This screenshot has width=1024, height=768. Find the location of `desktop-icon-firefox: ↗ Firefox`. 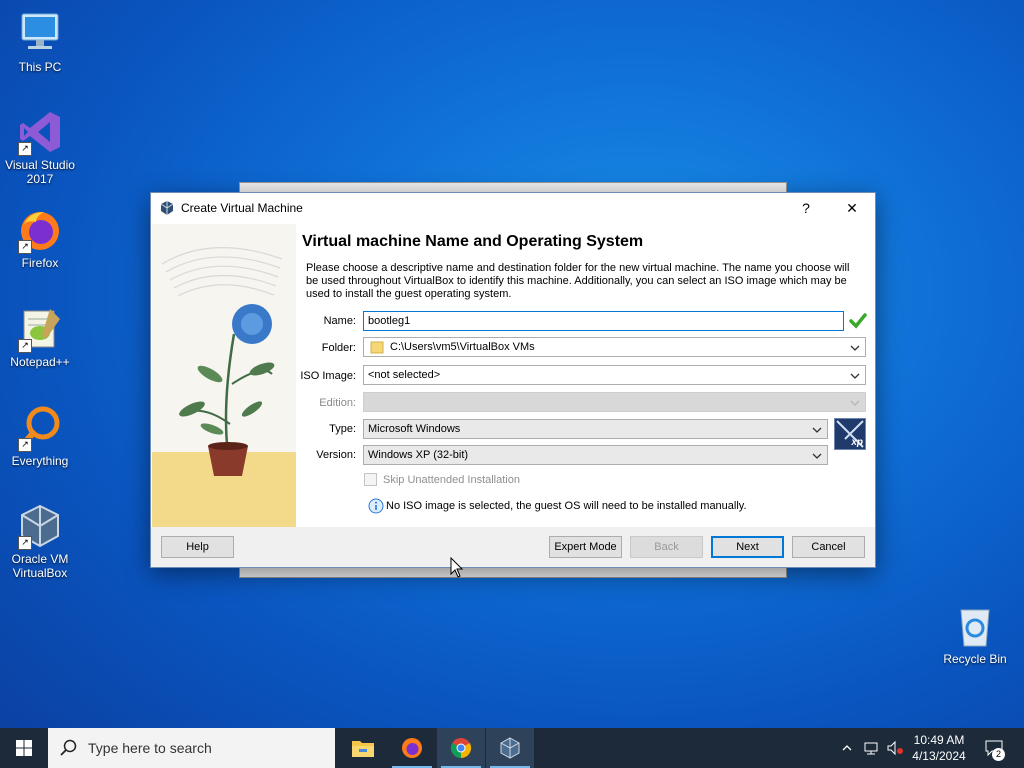

desktop-icon-firefox: ↗ Firefox is located at coordinates (40, 238).